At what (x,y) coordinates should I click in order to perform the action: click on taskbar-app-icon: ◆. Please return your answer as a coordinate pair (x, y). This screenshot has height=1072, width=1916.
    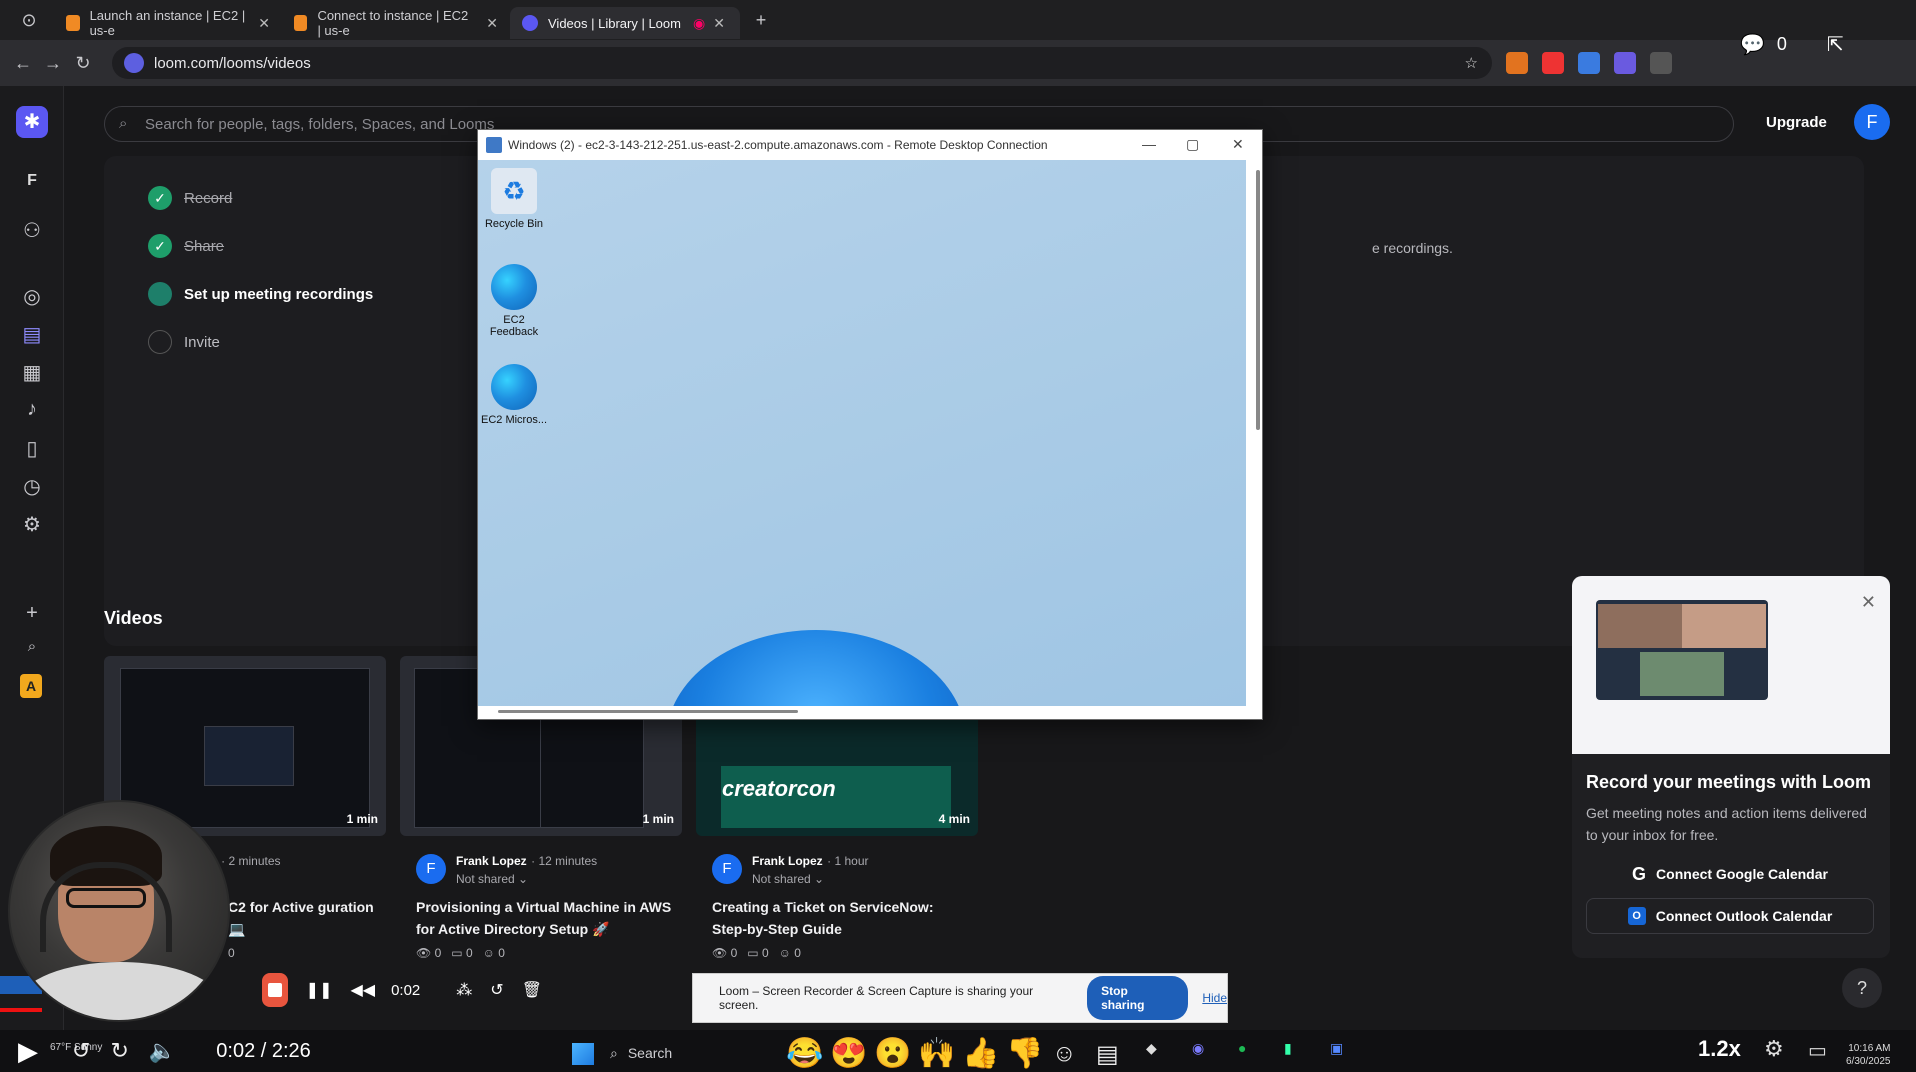
    Looking at the image, I should click on (1151, 1048).